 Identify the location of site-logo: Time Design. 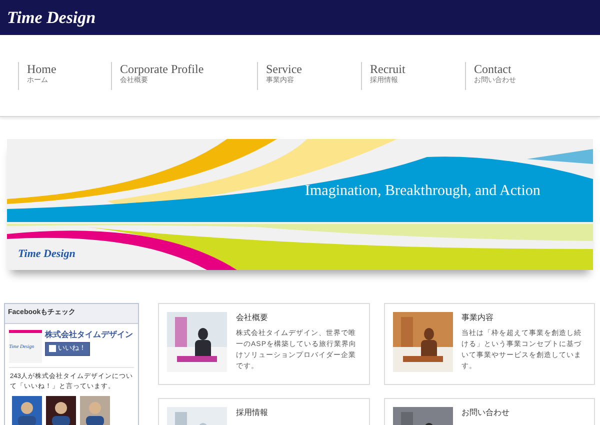
(51, 17).